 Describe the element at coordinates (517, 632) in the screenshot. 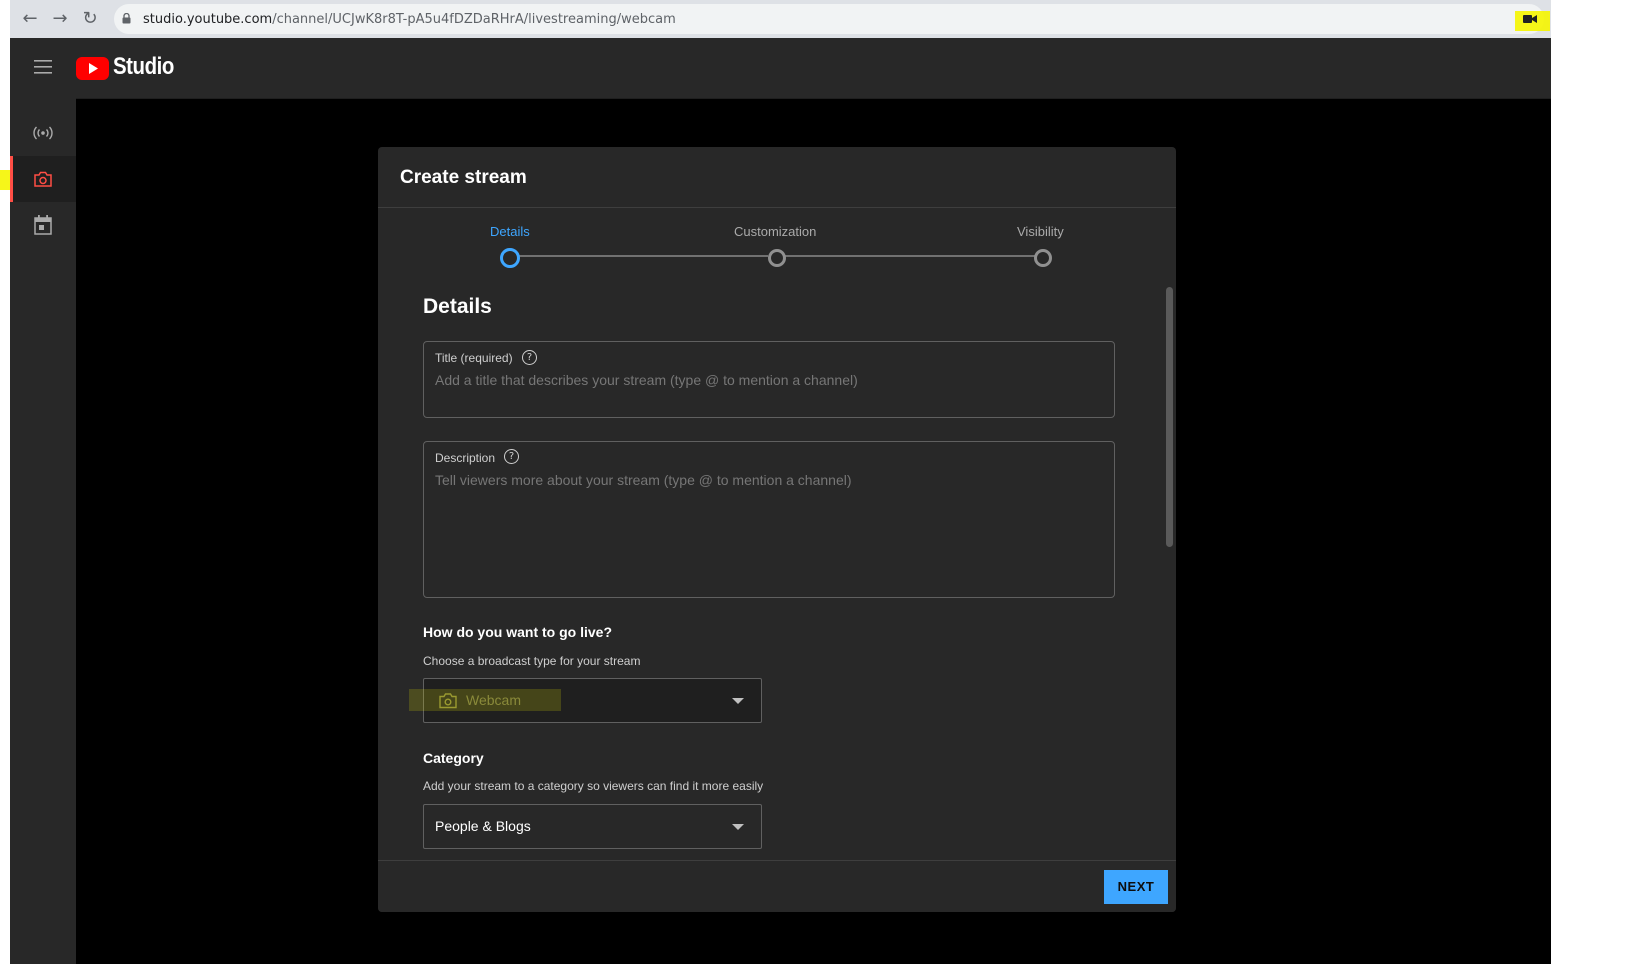

I see `broadcast-heading: How do you want to go live?` at that location.